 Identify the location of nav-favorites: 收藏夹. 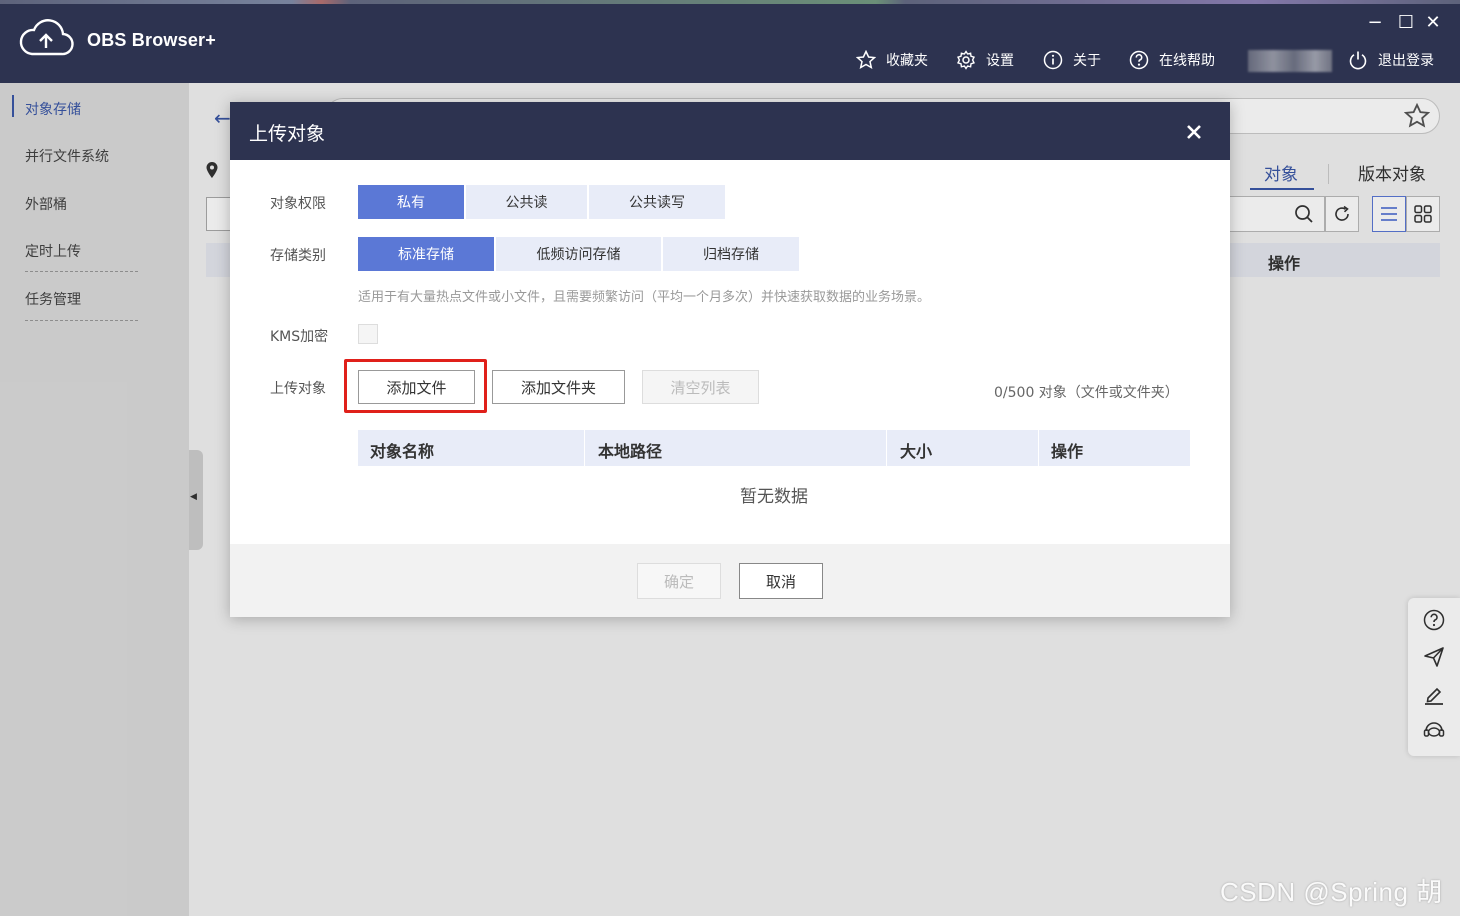
(892, 60).